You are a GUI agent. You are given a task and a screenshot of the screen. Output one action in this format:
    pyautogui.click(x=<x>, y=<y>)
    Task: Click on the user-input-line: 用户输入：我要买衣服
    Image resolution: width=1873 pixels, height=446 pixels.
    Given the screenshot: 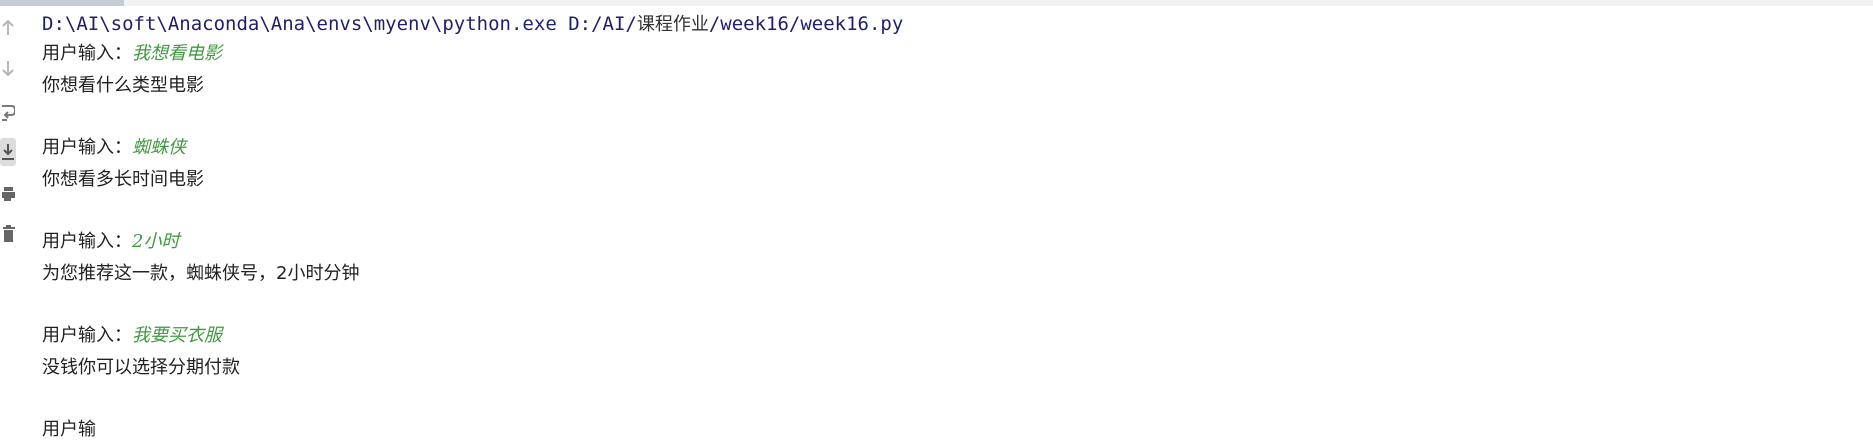 What is the action you would take?
    pyautogui.click(x=952, y=336)
    